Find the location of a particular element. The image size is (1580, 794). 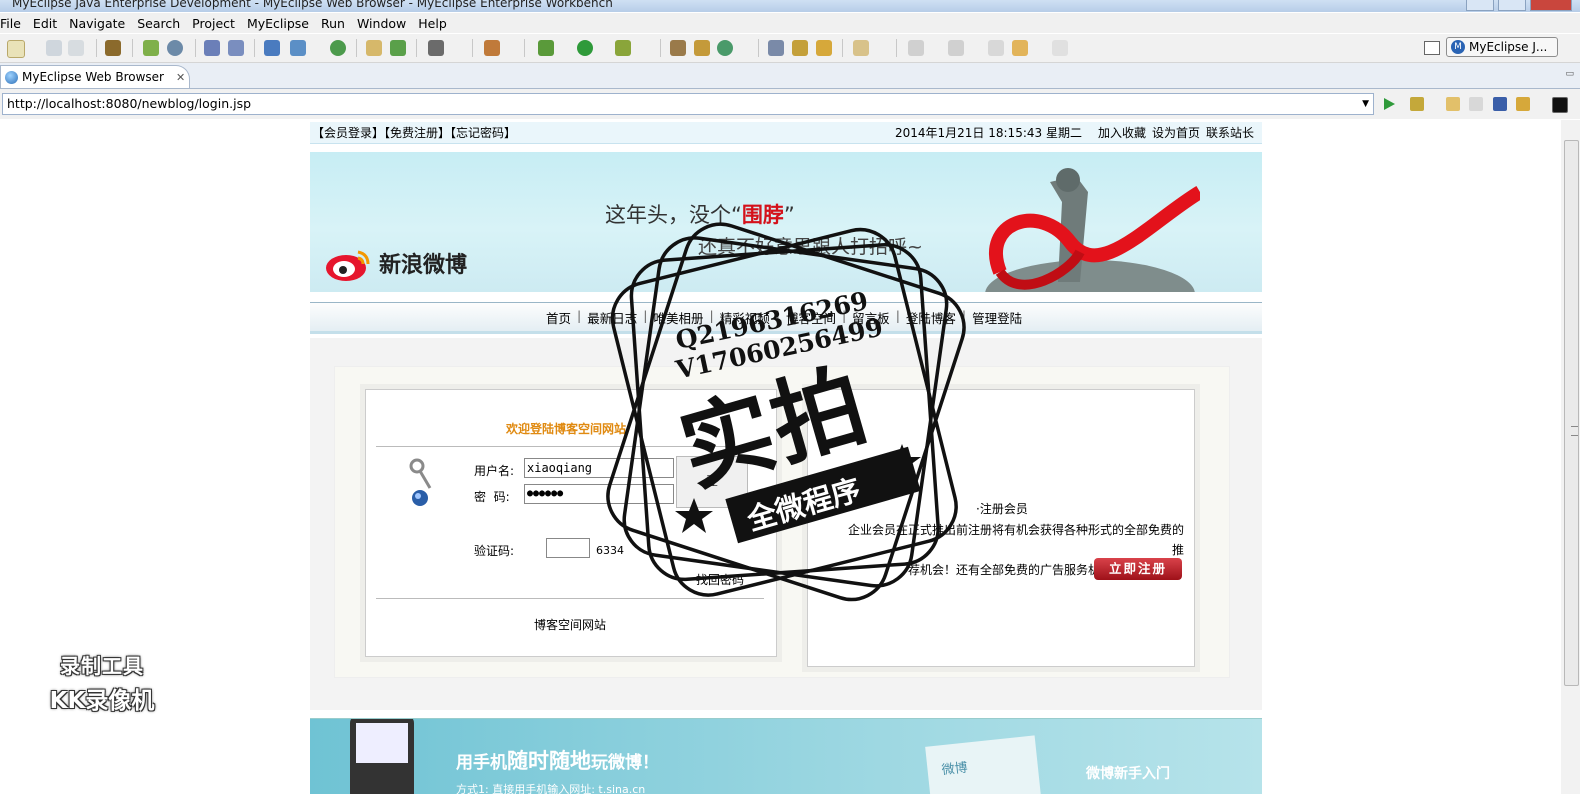

open-perspective-icon is located at coordinates (1432, 48).